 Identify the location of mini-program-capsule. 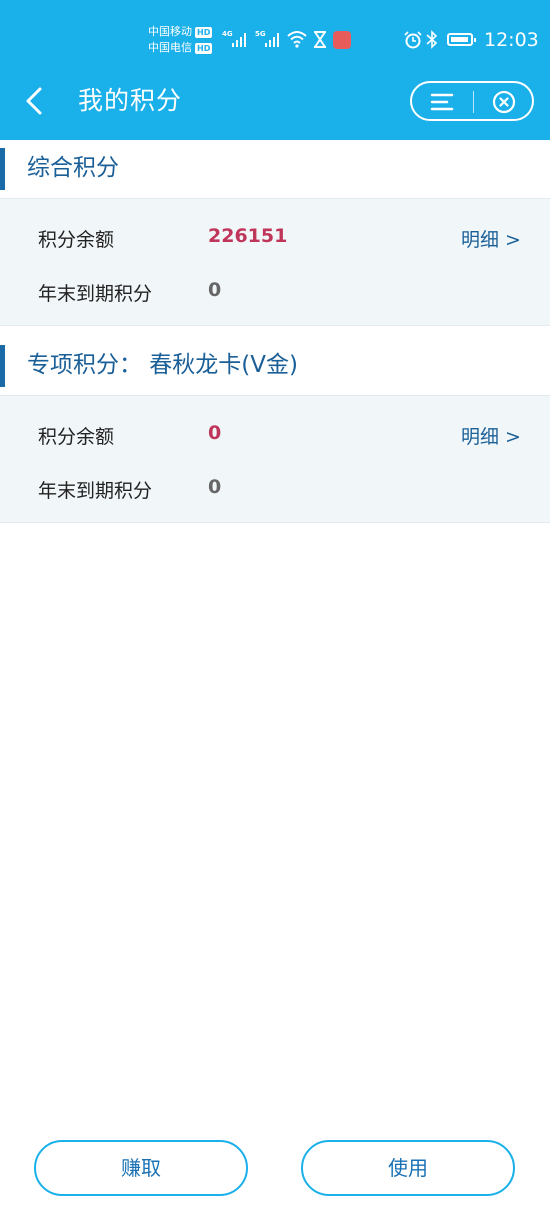
(472, 101).